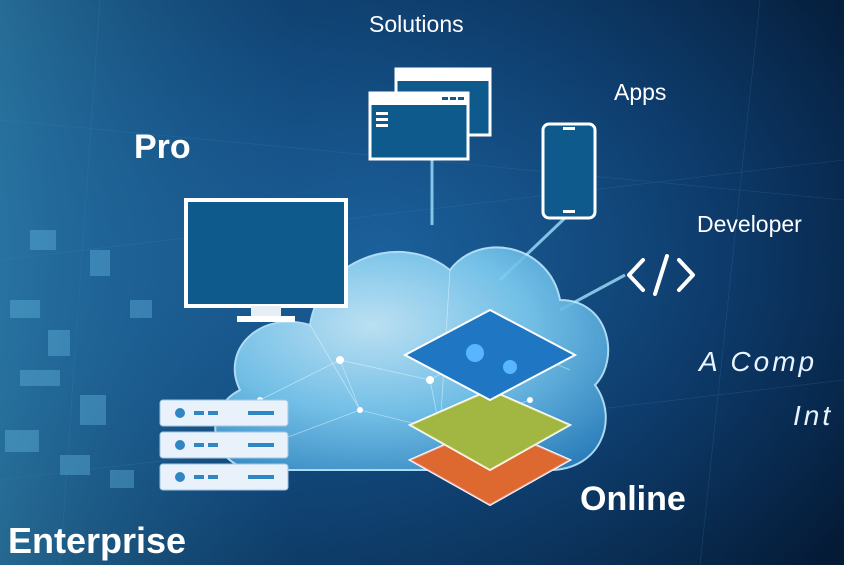 This screenshot has width=844, height=565. Describe the element at coordinates (224, 445) in the screenshot. I see `server-stack-icon` at that location.